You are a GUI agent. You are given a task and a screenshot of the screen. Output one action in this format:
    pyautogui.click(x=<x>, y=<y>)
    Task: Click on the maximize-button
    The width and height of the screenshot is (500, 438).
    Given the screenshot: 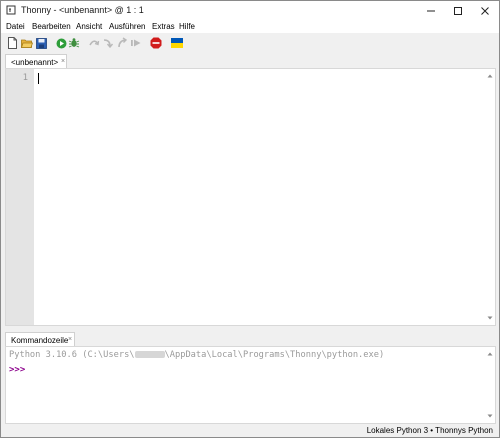 What is the action you would take?
    pyautogui.click(x=457, y=10)
    